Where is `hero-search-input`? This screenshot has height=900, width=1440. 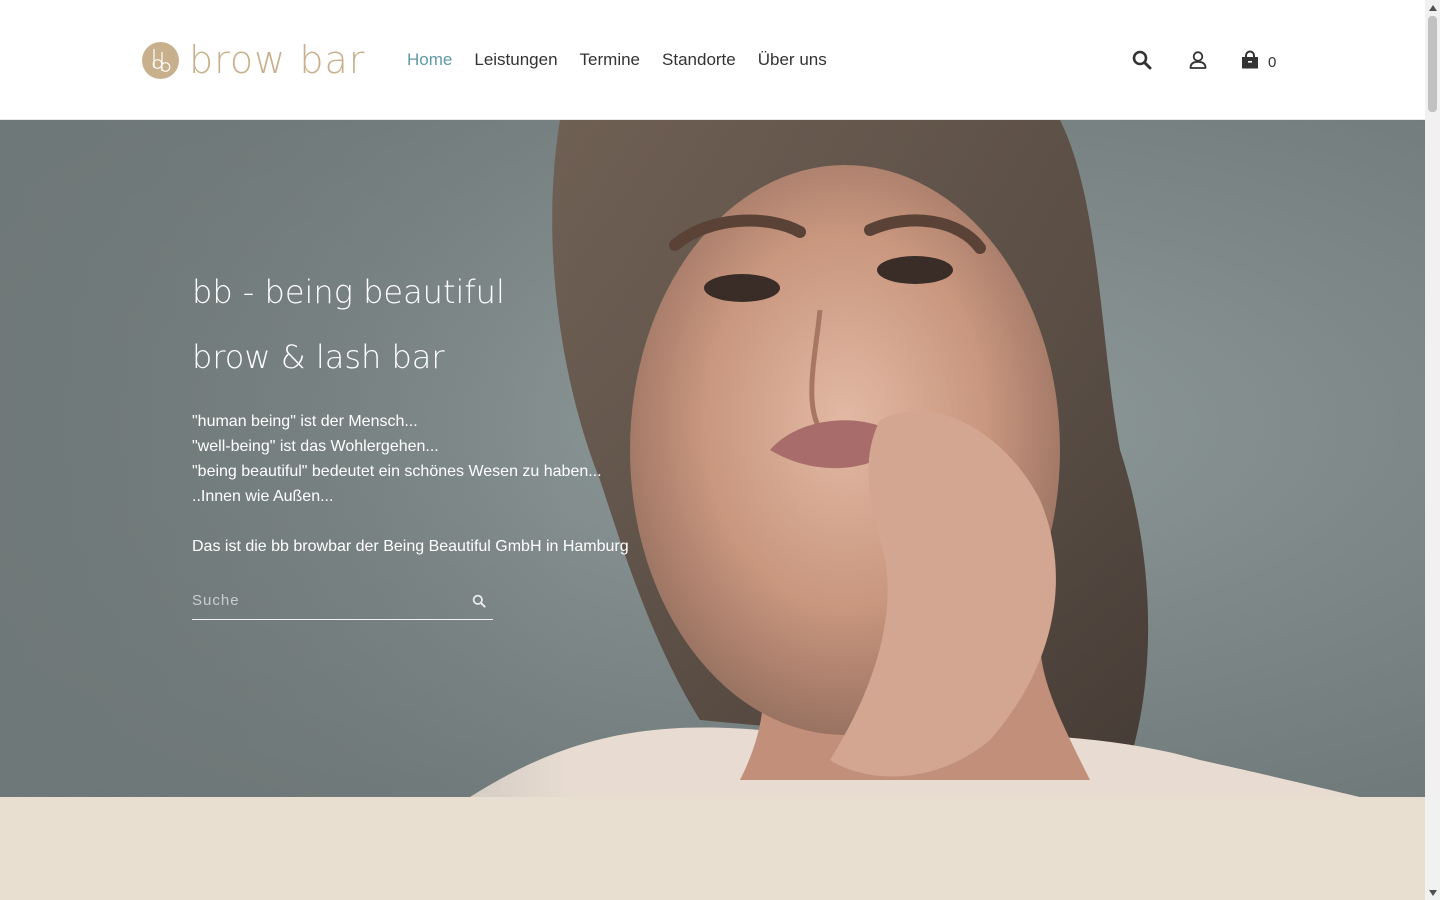
hero-search-input is located at coordinates (328, 600).